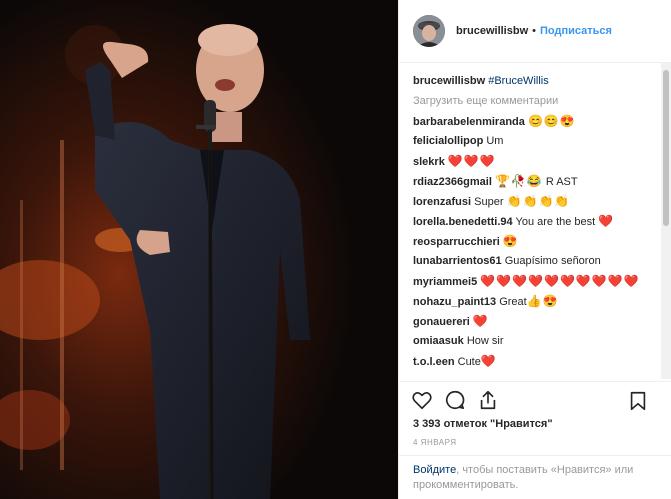 The height and width of the screenshot is (499, 671). What do you see at coordinates (441, 322) in the screenshot?
I see `comment-username: gonauereri` at bounding box center [441, 322].